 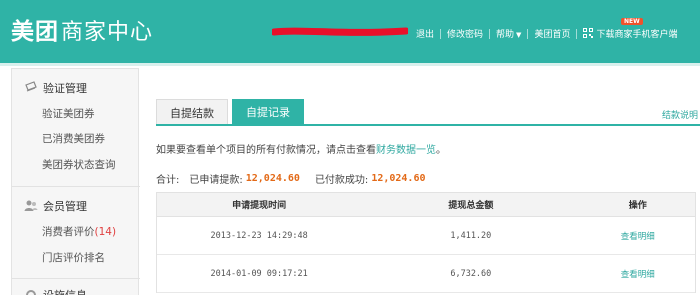 I want to click on totals-label: 合计:, so click(x=168, y=180).